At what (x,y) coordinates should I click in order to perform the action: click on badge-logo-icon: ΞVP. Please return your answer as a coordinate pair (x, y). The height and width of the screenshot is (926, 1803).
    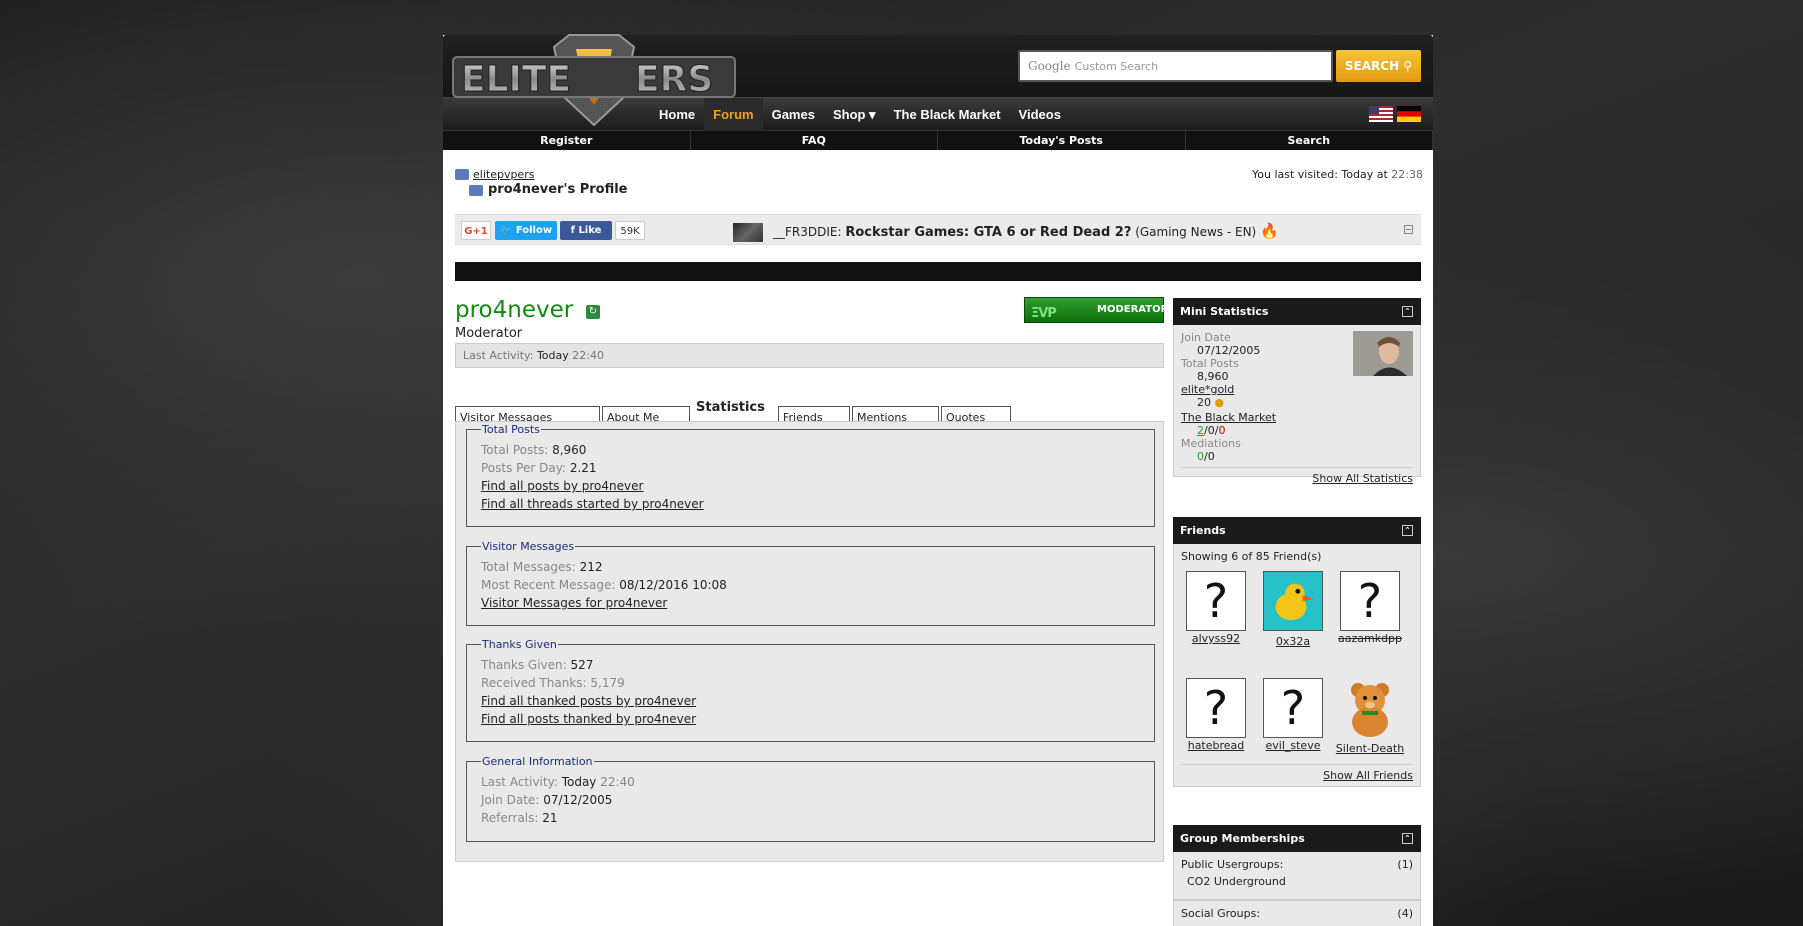
    Looking at the image, I should click on (1044, 313).